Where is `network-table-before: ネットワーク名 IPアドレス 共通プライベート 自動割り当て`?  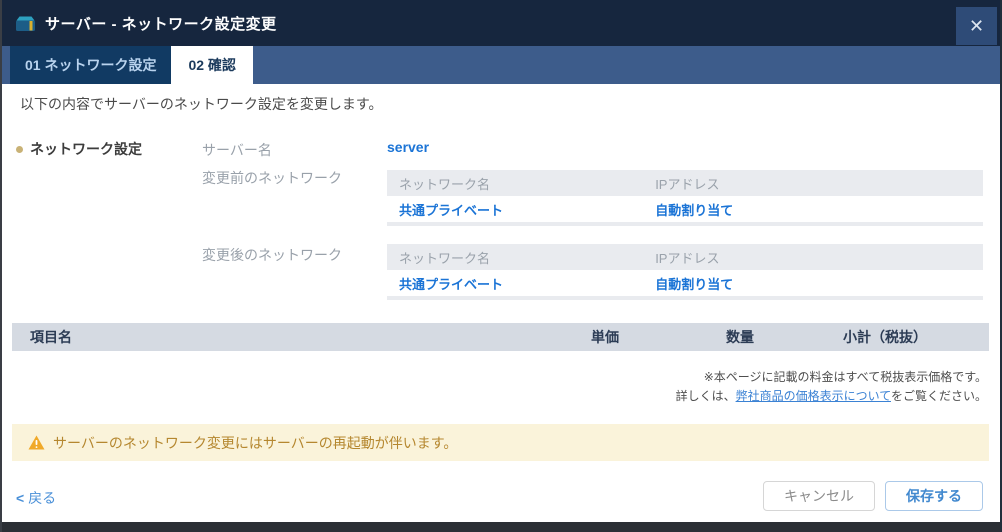 network-table-before: ネットワーク名 IPアドレス 共通プライベート 自動割り当て is located at coordinates (685, 198).